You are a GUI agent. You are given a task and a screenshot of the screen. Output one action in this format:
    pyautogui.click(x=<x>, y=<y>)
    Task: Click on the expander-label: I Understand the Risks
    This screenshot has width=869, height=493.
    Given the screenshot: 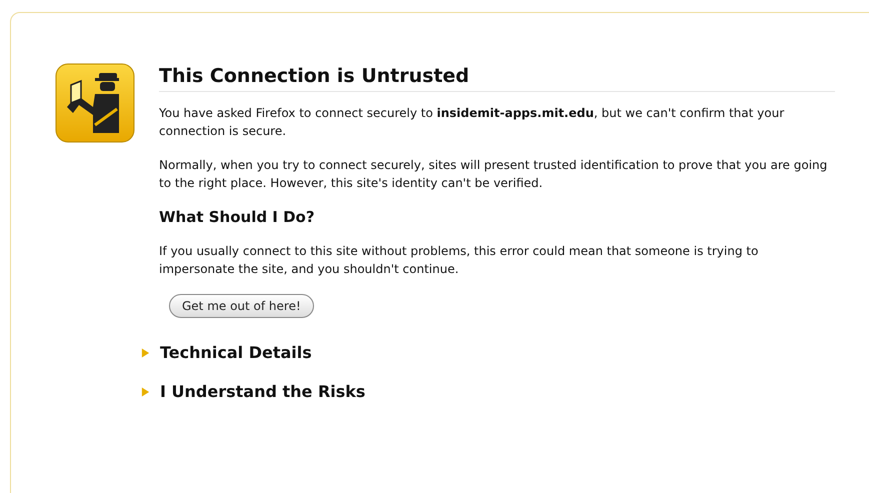 What is the action you would take?
    pyautogui.click(x=263, y=391)
    